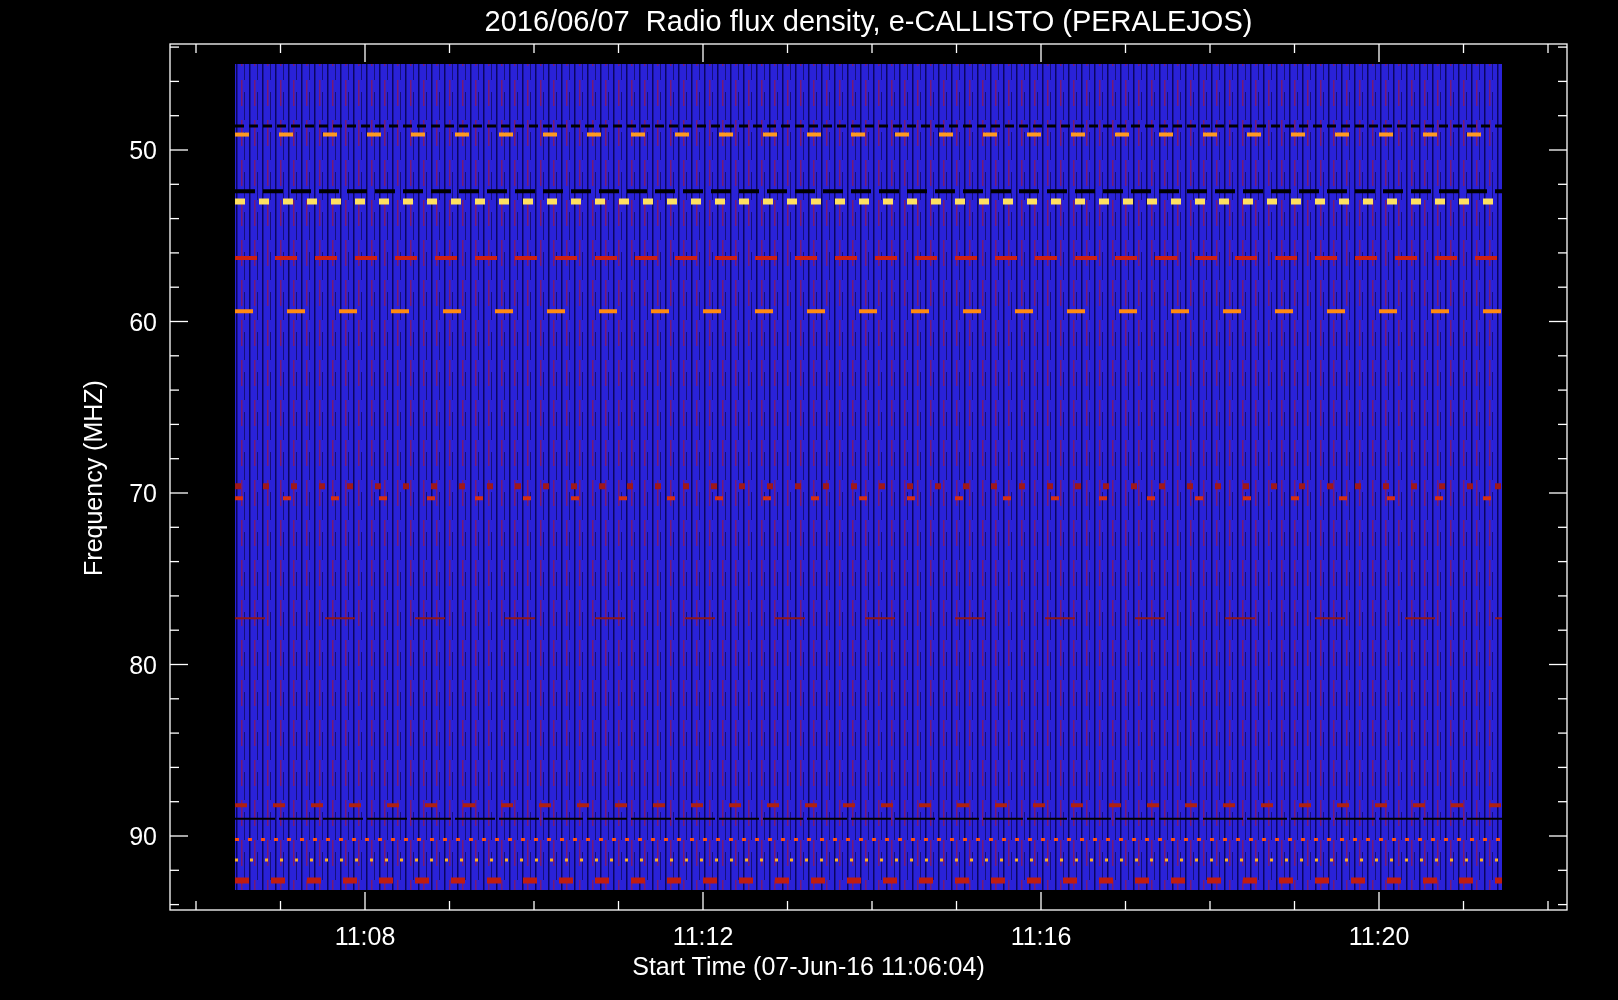 The width and height of the screenshot is (1618, 1000). Describe the element at coordinates (365, 936) in the screenshot. I see `tick-label: 11:08` at that location.